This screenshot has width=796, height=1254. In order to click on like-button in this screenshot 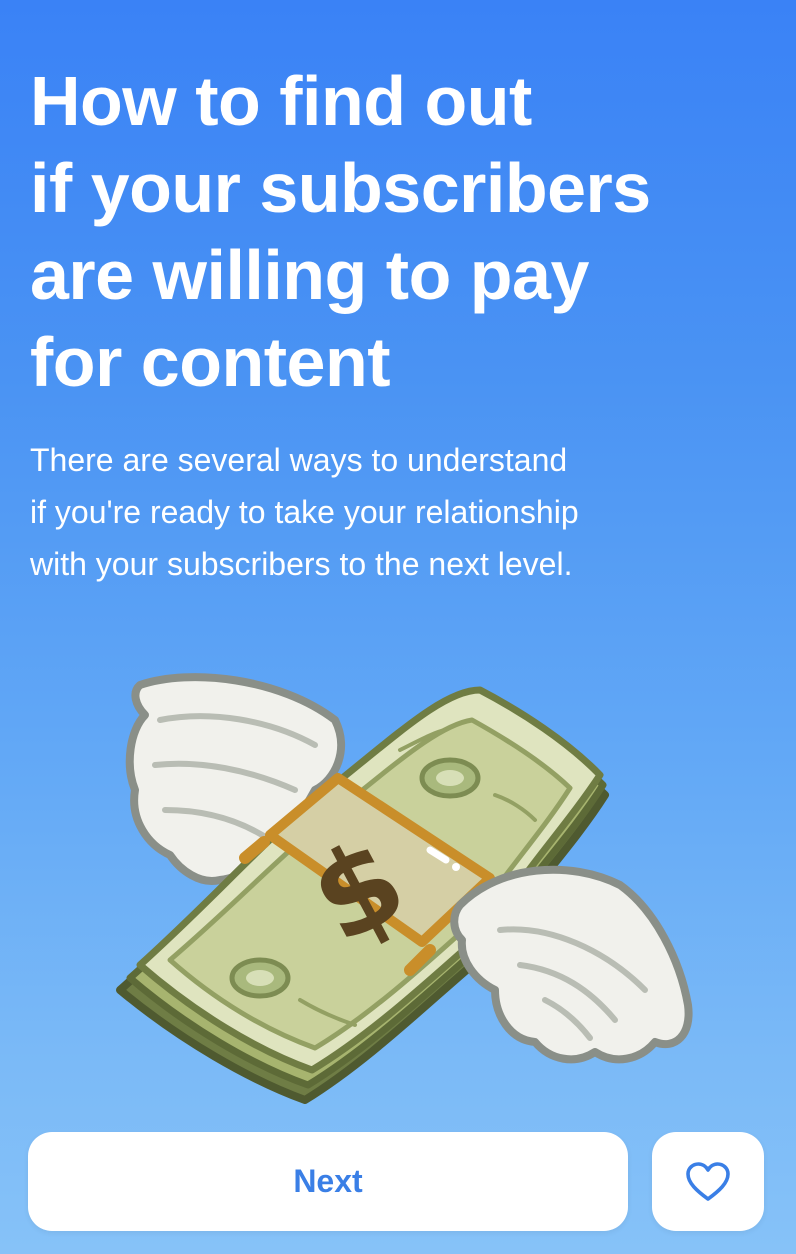, I will do `click(708, 1181)`.